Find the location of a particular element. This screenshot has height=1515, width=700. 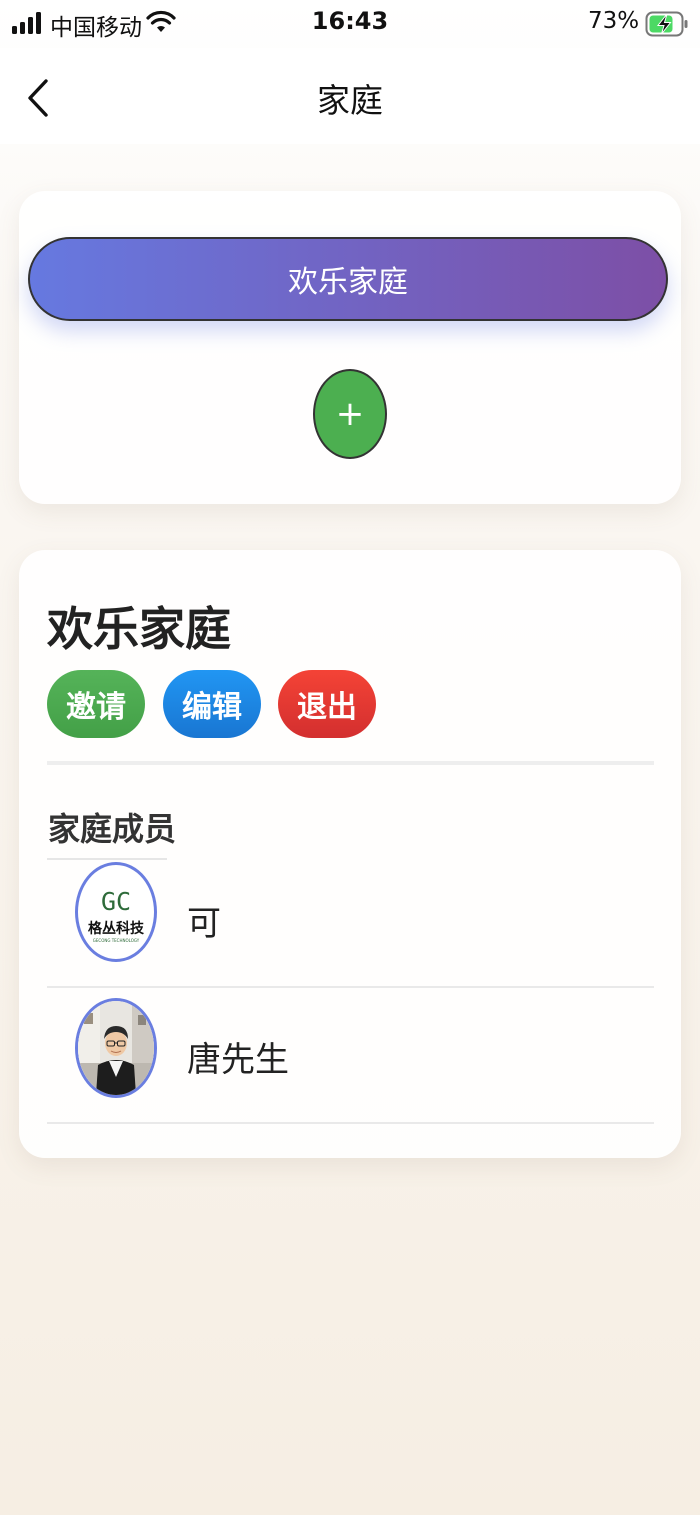

divider is located at coordinates (350, 763).